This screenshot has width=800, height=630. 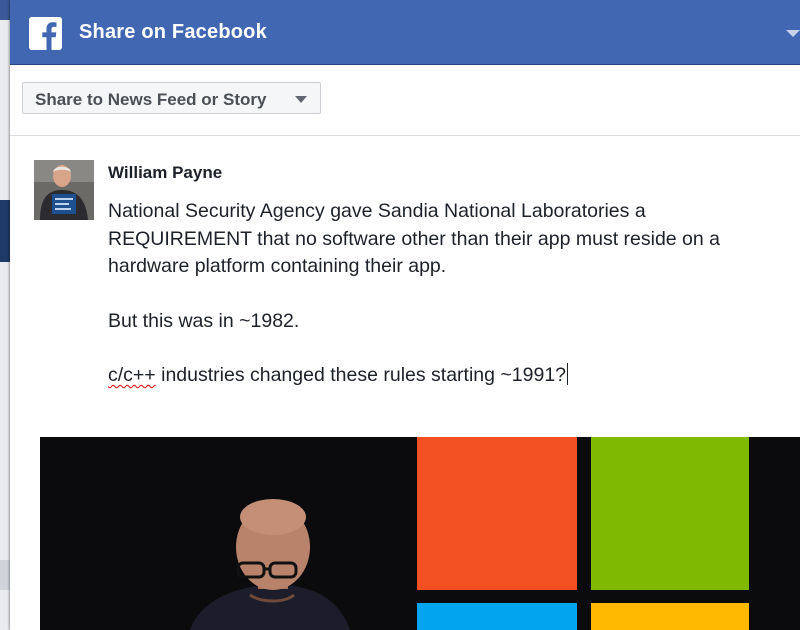 What do you see at coordinates (173, 32) in the screenshot?
I see `dialog-title: Share on Facebook` at bounding box center [173, 32].